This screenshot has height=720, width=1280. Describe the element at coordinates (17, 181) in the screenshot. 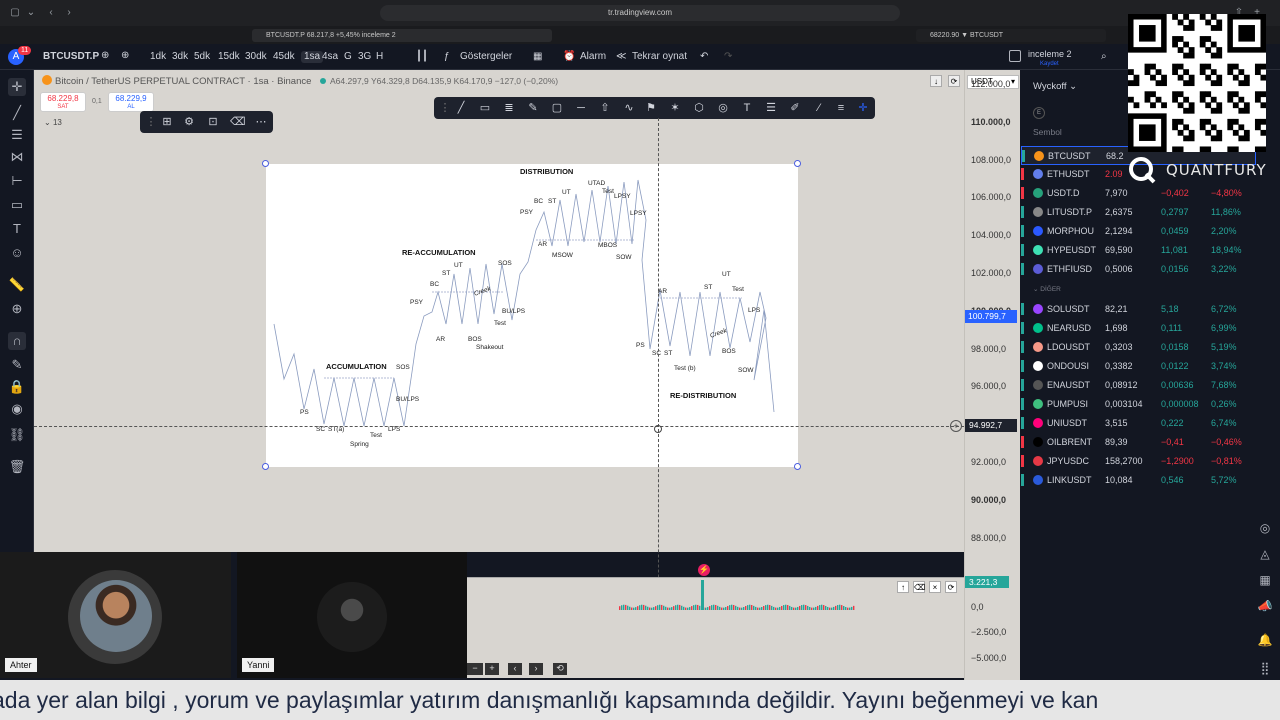

I see `position-icon: ⊢` at that location.